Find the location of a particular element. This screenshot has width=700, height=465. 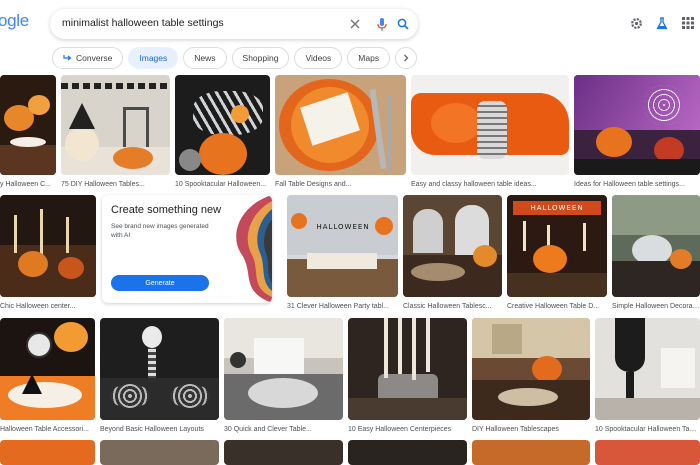

image-result: 10 Easy Halloween Centerpieces is located at coordinates (407, 376).